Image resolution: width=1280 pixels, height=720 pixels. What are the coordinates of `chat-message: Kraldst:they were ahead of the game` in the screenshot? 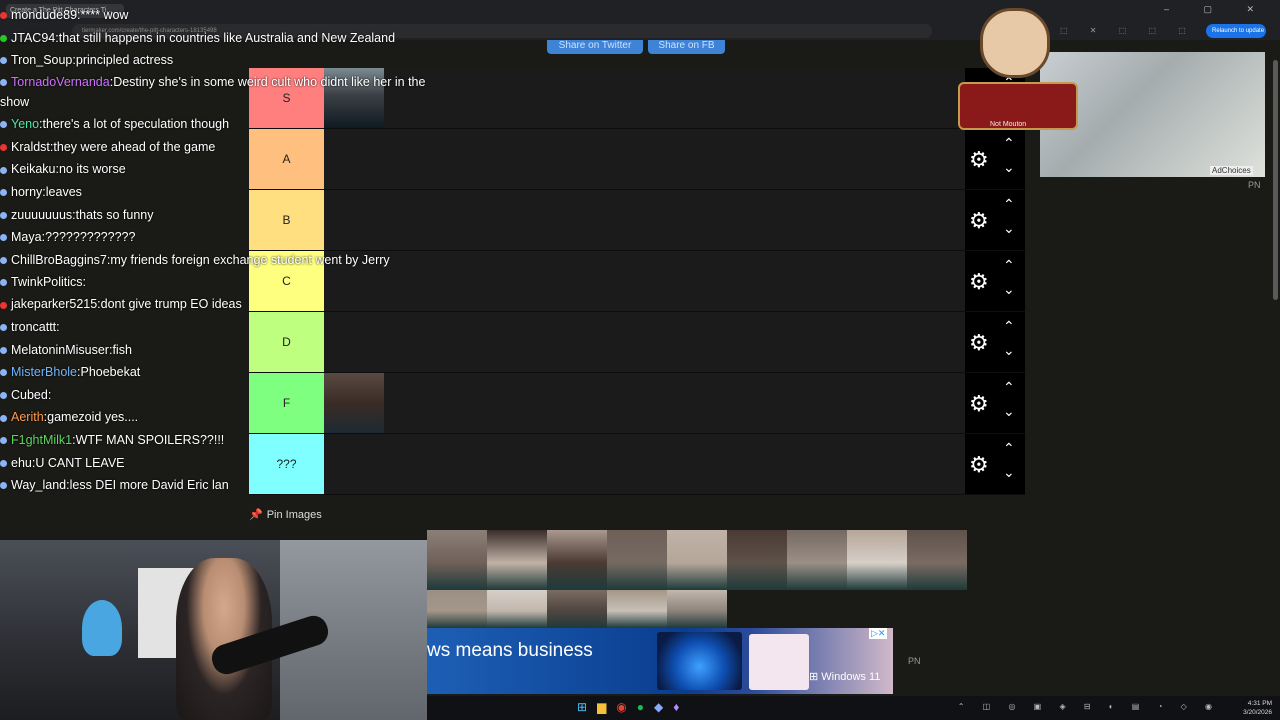 It's located at (215, 147).